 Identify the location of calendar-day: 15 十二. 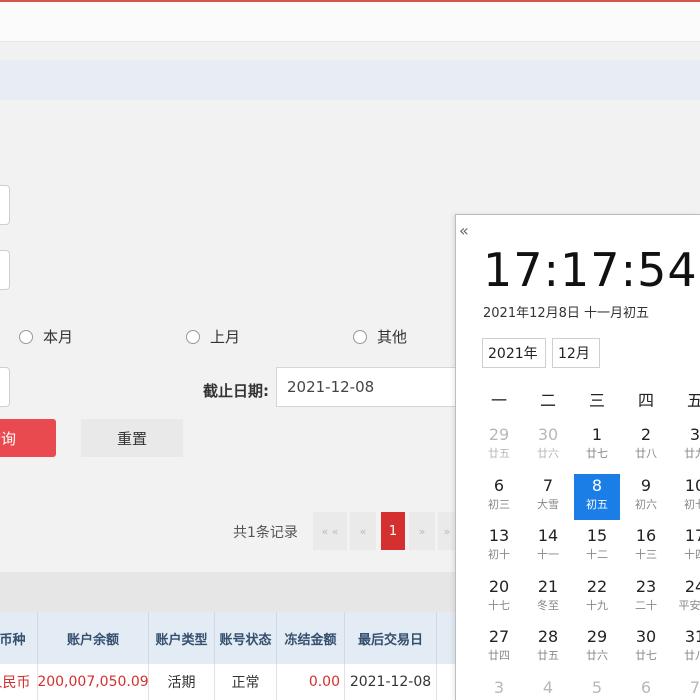
(597, 547).